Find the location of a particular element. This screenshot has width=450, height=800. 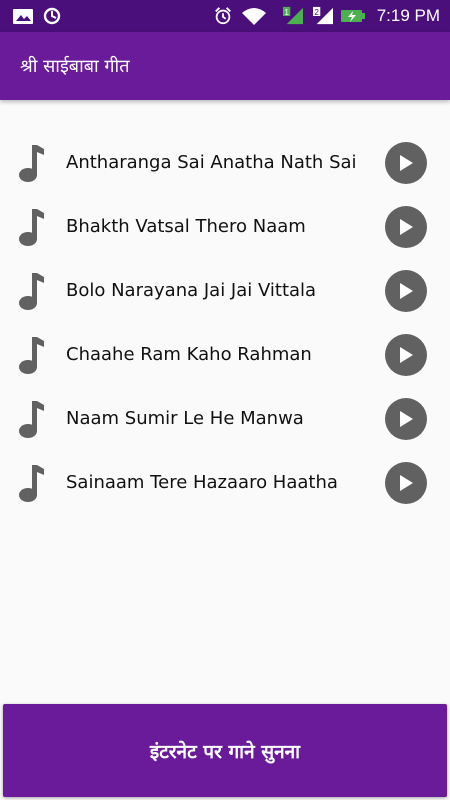

song-title: Sainaam Tere Hazaaro Haatha is located at coordinates (202, 482).